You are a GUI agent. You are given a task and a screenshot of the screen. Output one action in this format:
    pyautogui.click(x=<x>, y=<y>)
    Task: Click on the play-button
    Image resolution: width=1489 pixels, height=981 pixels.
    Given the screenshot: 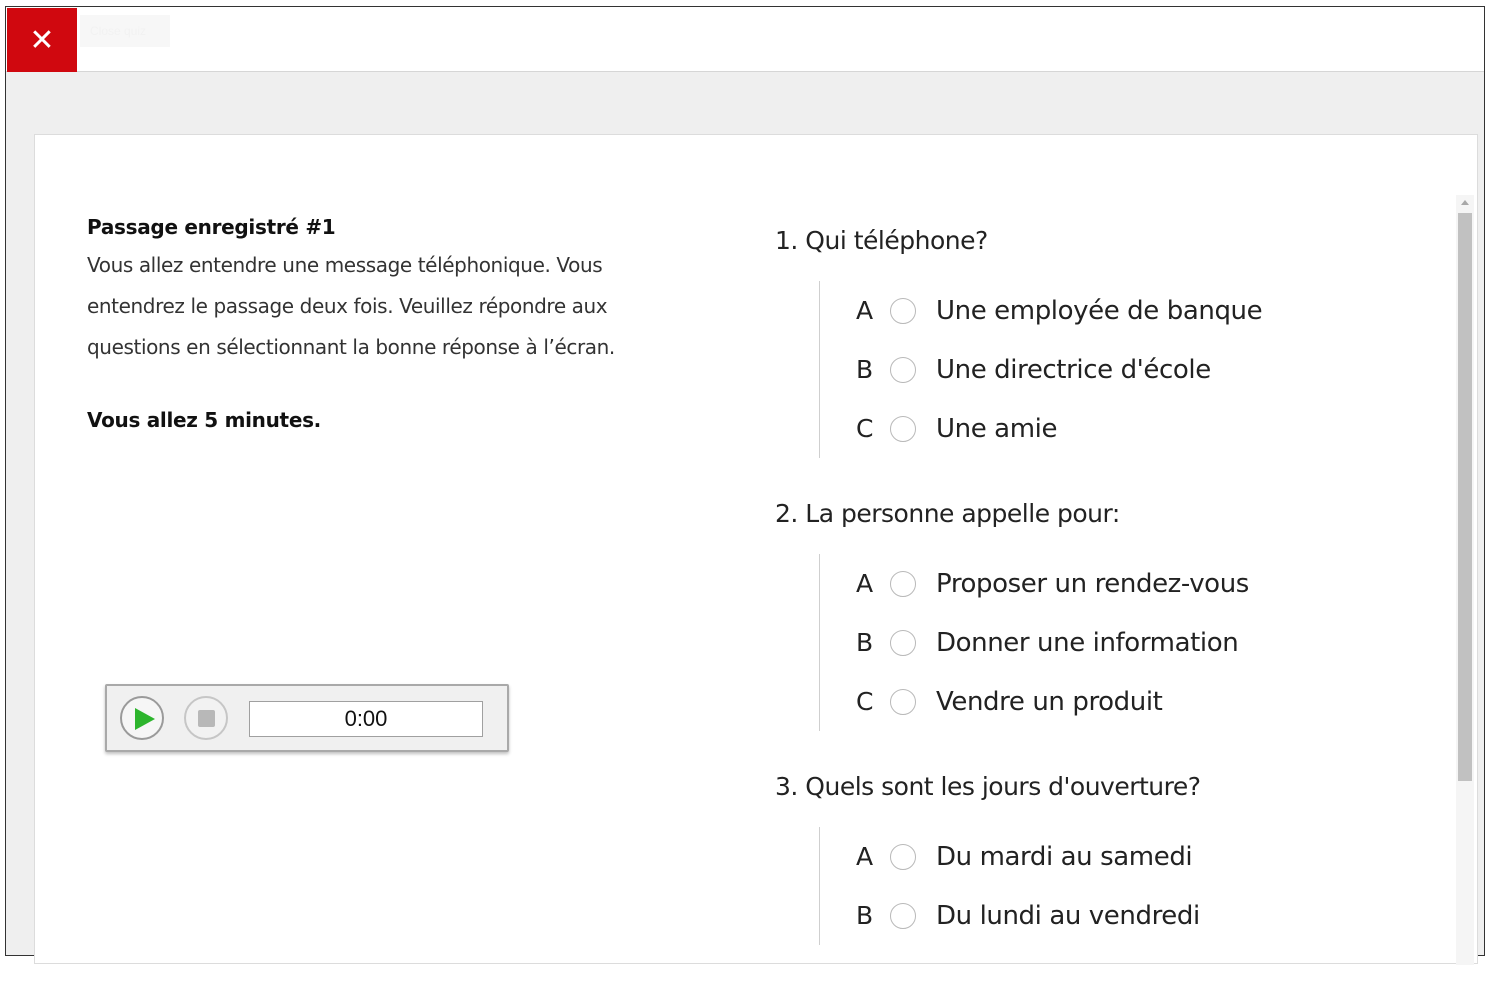 What is the action you would take?
    pyautogui.click(x=142, y=718)
    